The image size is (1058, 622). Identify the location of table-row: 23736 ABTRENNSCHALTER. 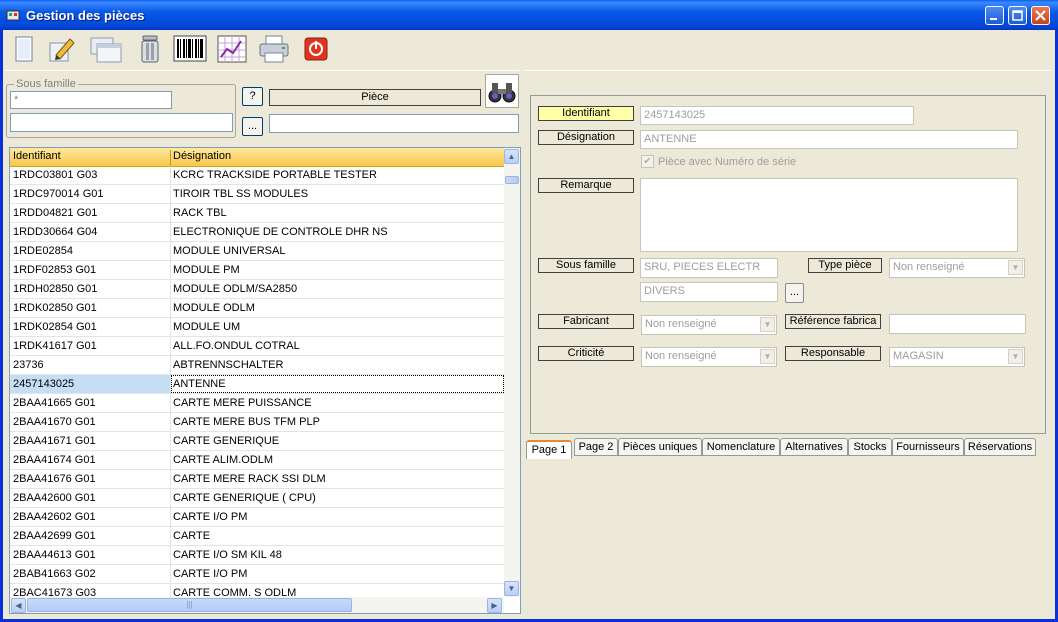
(257, 365).